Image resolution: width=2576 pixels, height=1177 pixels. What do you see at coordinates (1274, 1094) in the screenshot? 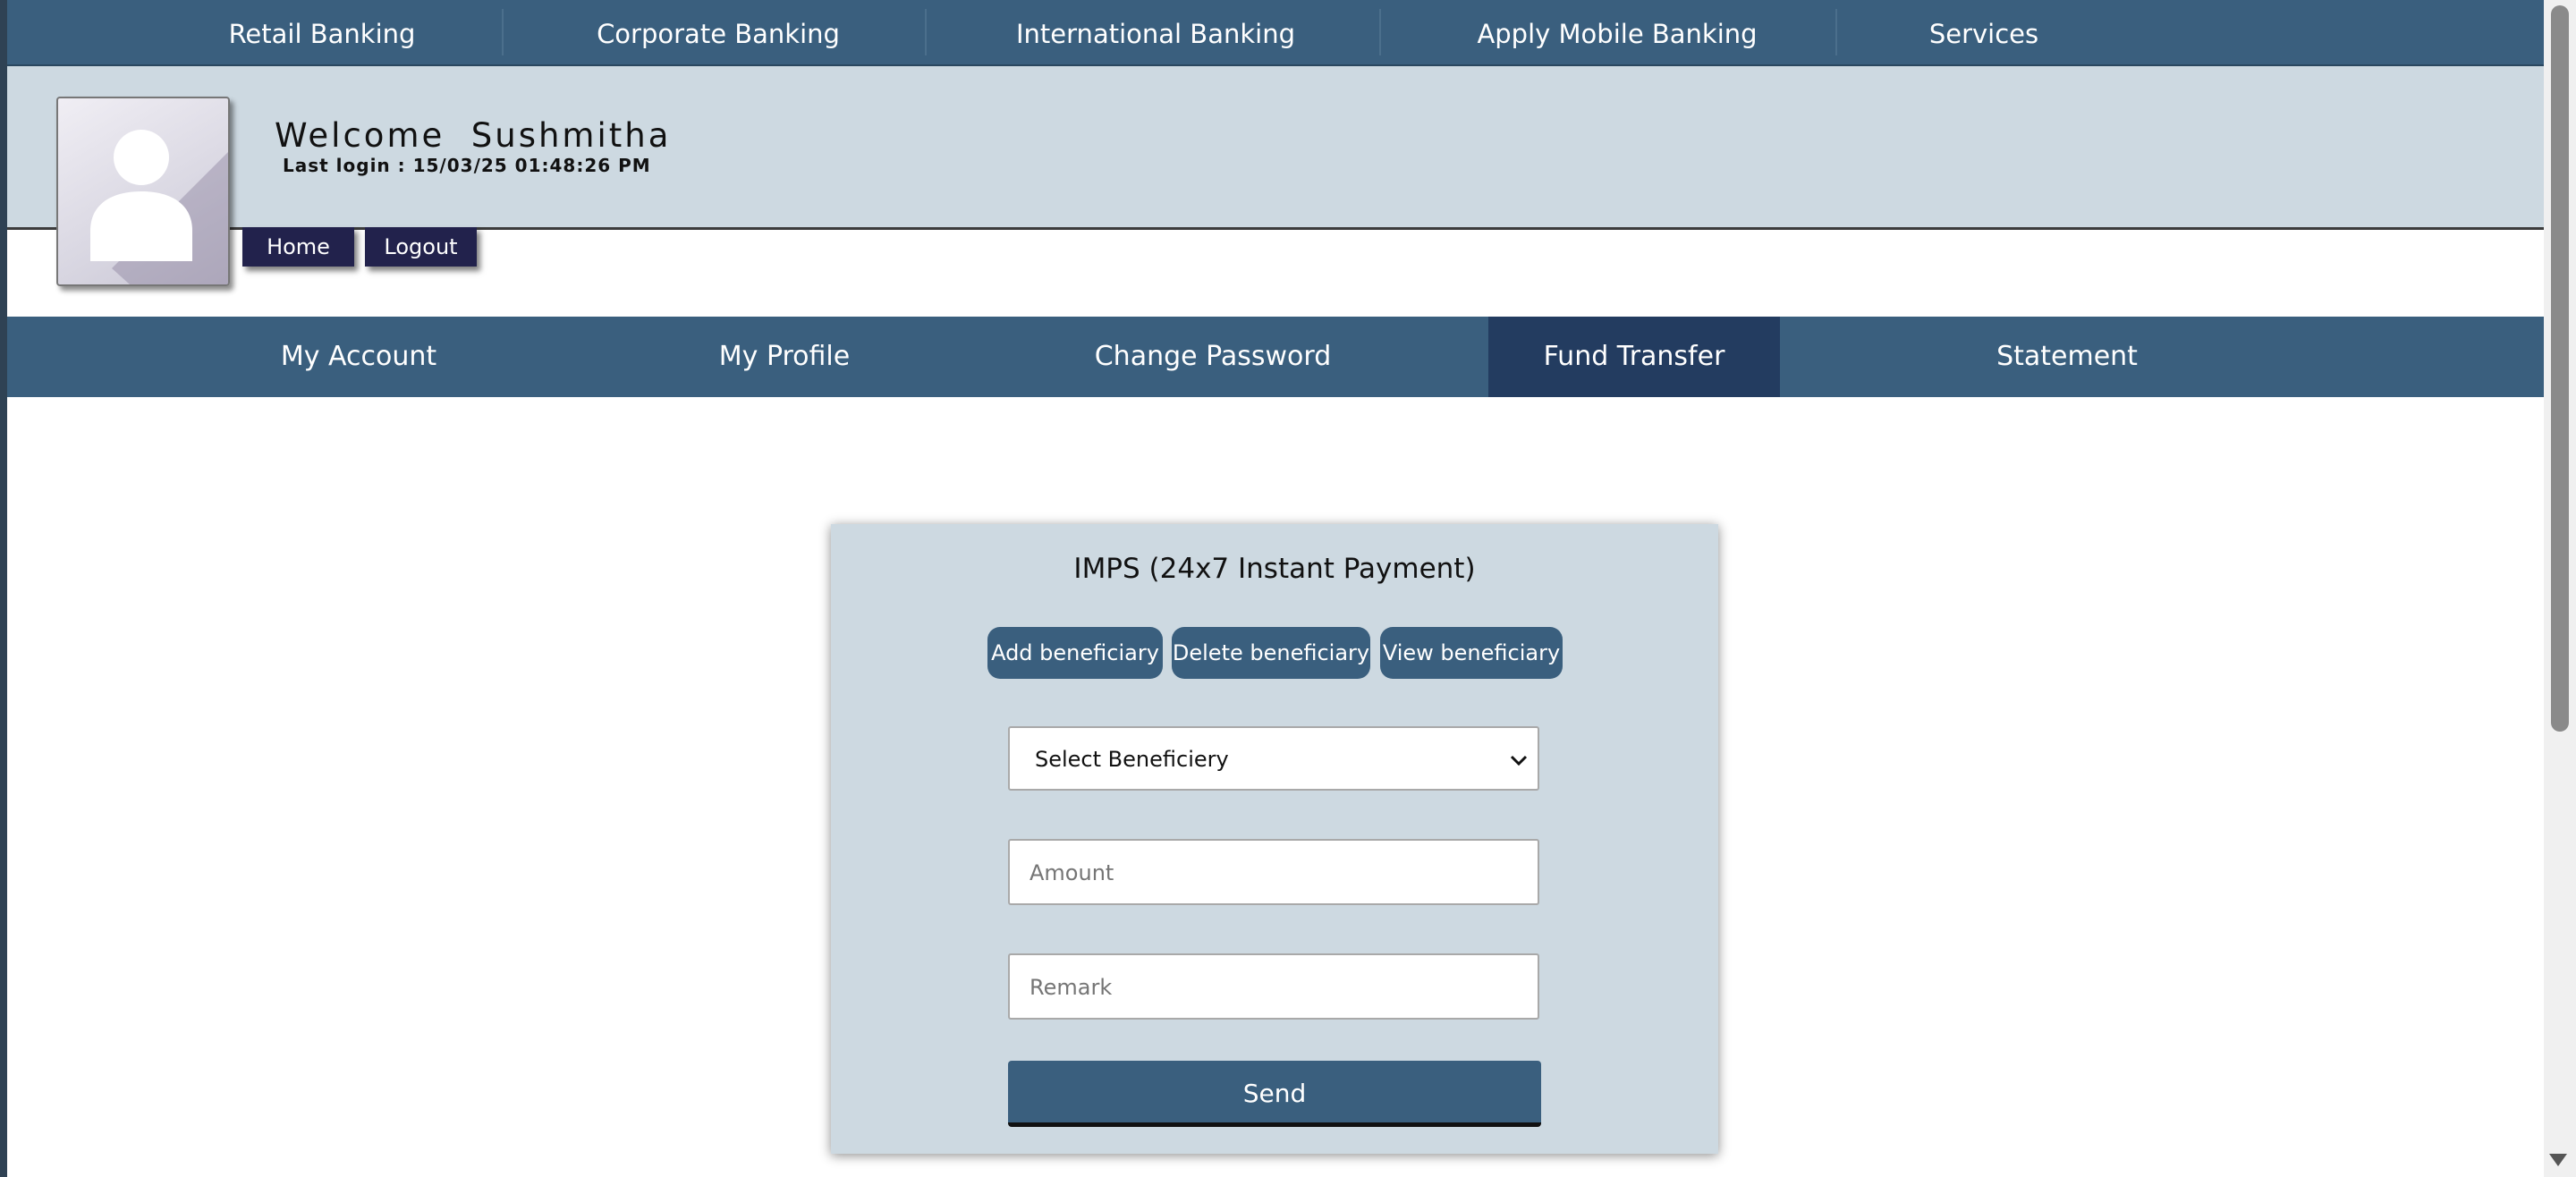
I see `send-button: Send` at bounding box center [1274, 1094].